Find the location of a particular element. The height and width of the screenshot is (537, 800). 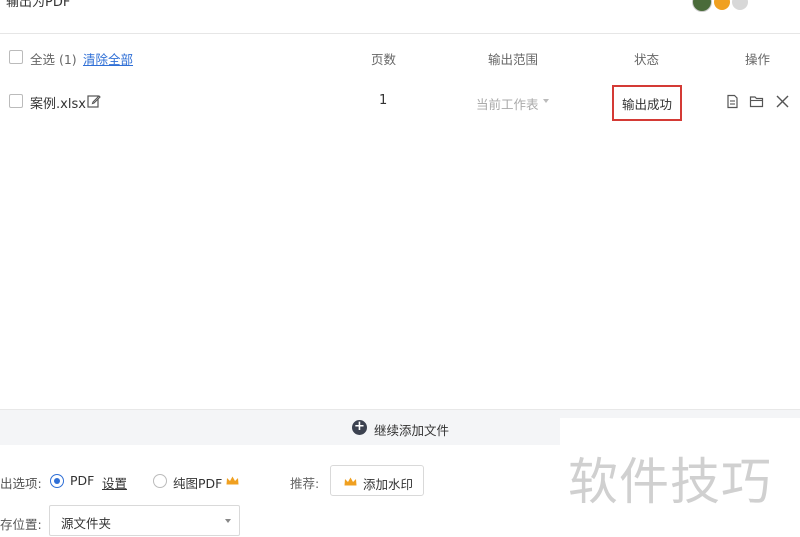

watermark-text: 软件技巧 is located at coordinates (670, 482).